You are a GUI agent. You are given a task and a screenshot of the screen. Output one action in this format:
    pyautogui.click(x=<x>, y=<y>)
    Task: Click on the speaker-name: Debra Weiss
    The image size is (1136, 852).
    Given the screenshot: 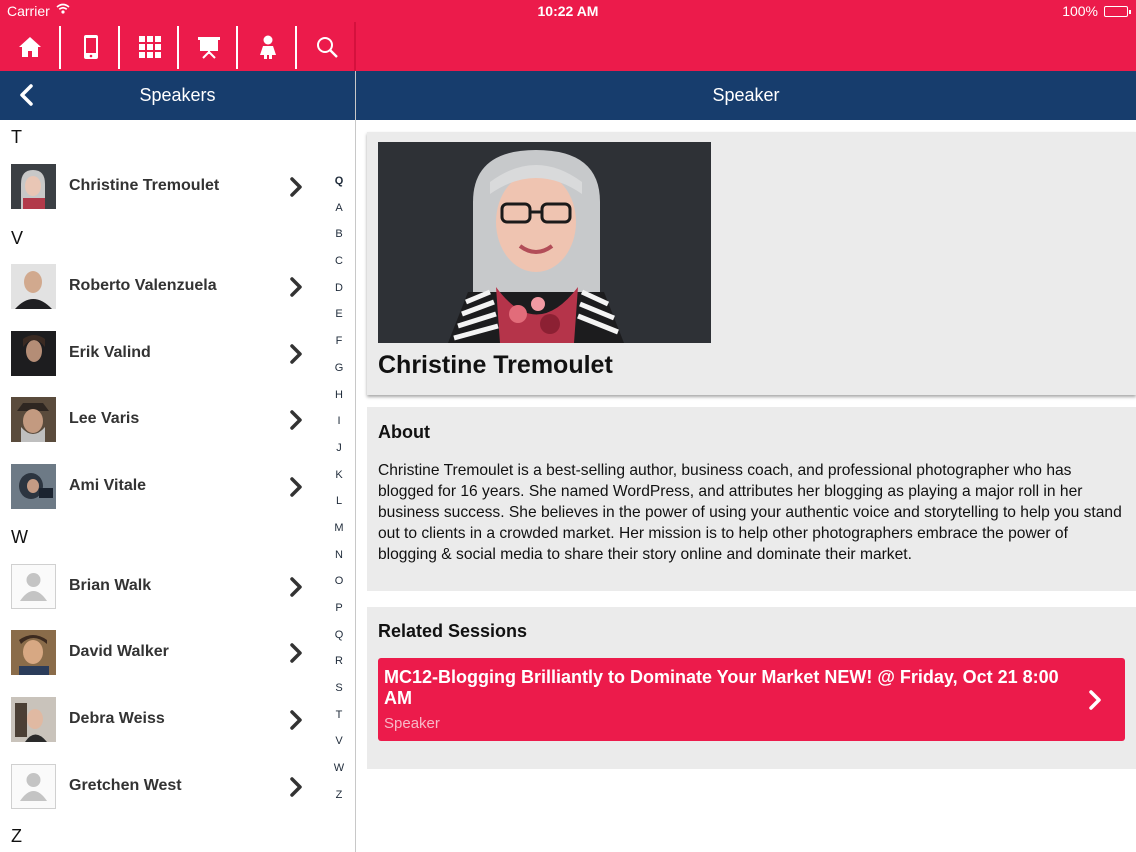 What is the action you would take?
    pyautogui.click(x=117, y=718)
    